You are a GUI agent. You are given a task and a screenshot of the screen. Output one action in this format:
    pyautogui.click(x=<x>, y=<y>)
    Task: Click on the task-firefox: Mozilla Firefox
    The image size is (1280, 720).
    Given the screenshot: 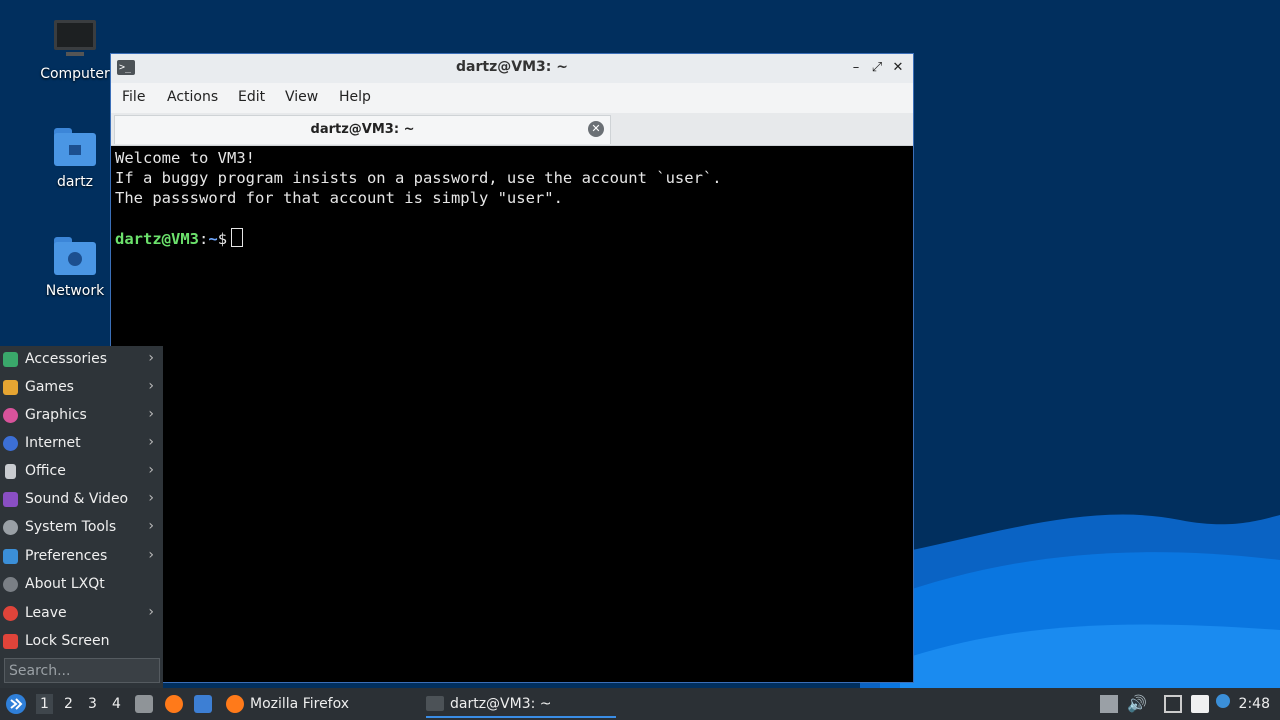 What is the action you would take?
    pyautogui.click(x=321, y=705)
    